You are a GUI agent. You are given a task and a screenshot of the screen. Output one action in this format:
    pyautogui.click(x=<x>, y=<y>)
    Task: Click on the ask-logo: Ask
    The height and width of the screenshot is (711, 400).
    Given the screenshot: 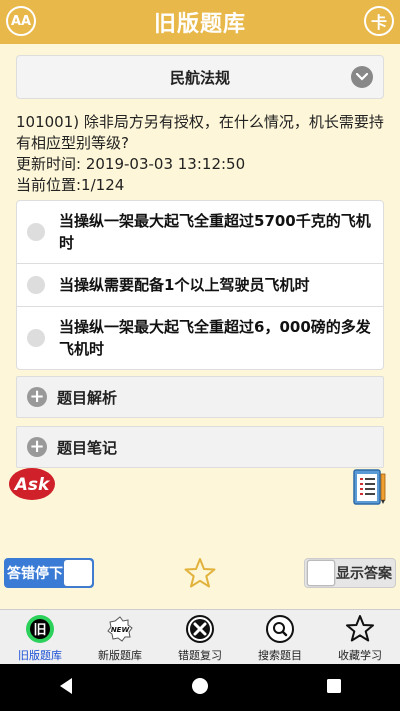 What is the action you would take?
    pyautogui.click(x=32, y=484)
    